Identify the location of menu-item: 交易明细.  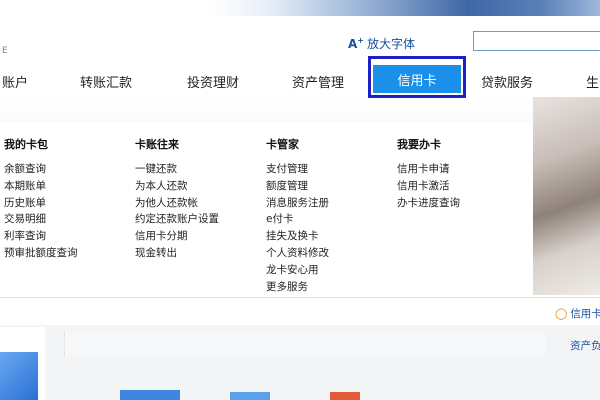
(41, 219).